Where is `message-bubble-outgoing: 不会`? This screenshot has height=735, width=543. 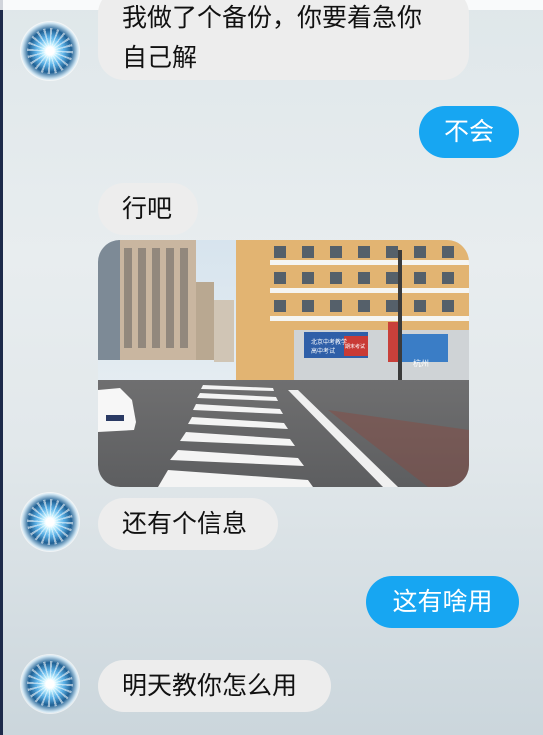
message-bubble-outgoing: 不会 is located at coordinates (469, 132).